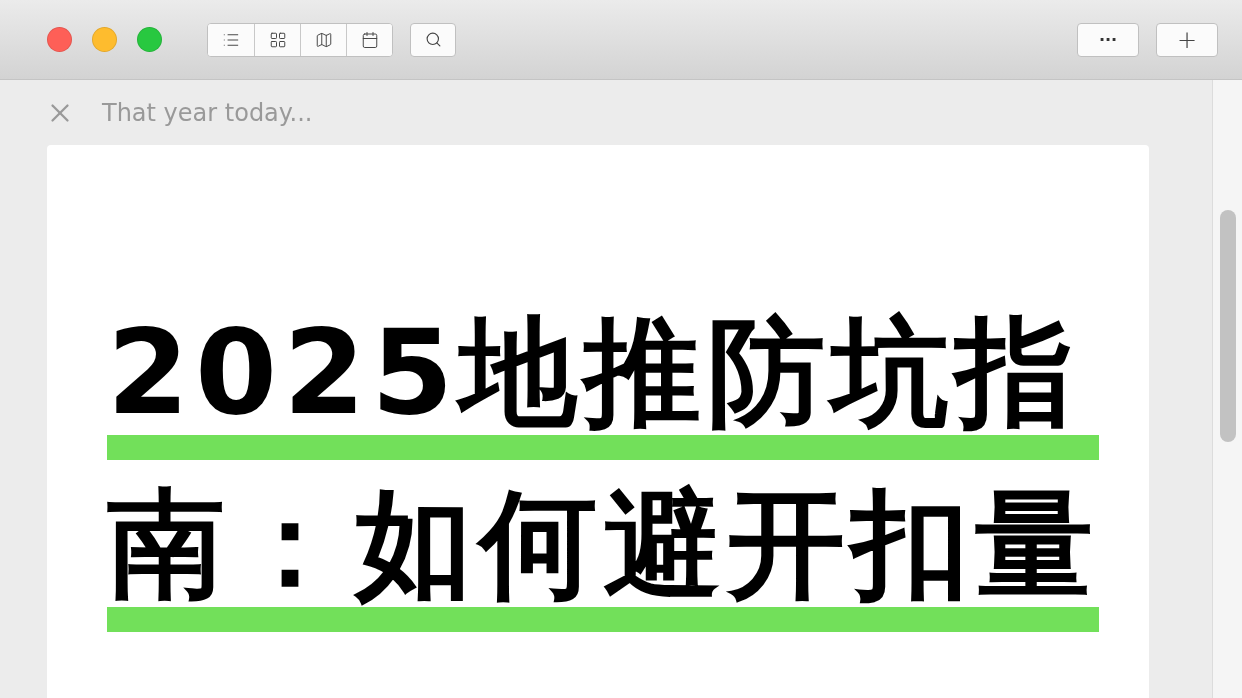  Describe the element at coordinates (1227, 326) in the screenshot. I see `scrollbar-thumb` at that location.